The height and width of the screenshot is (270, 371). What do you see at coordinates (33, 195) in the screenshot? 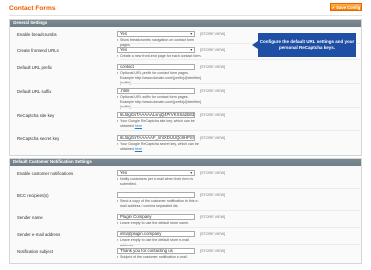
I see `setting-label: BCC recipient(s)` at bounding box center [33, 195].